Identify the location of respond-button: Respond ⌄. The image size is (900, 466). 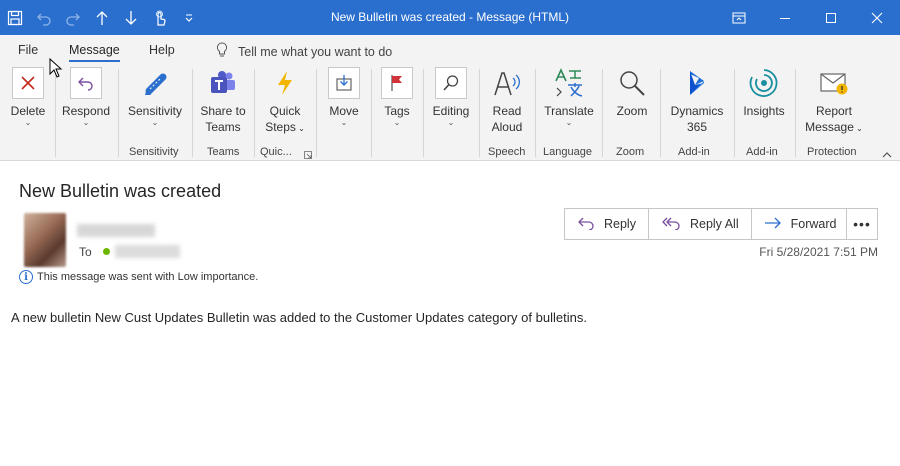
(86, 96).